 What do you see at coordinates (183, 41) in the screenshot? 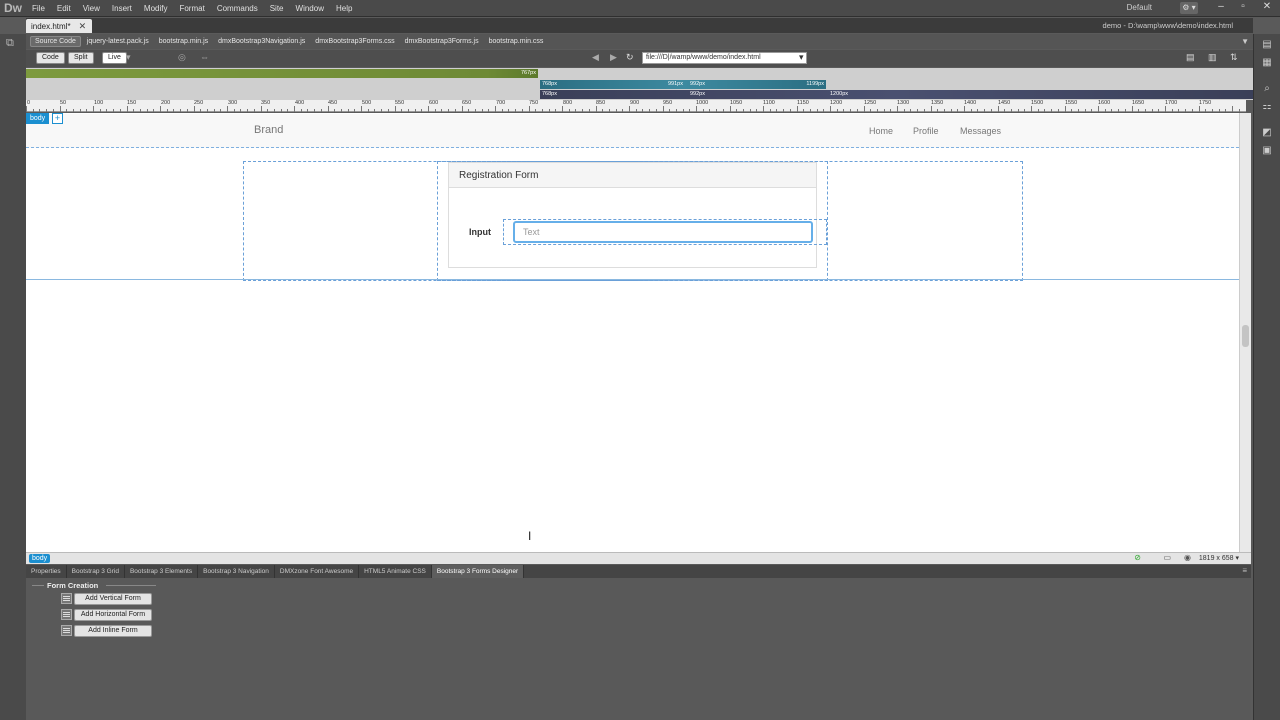
I see `related-file: bootstrap.min.js` at bounding box center [183, 41].